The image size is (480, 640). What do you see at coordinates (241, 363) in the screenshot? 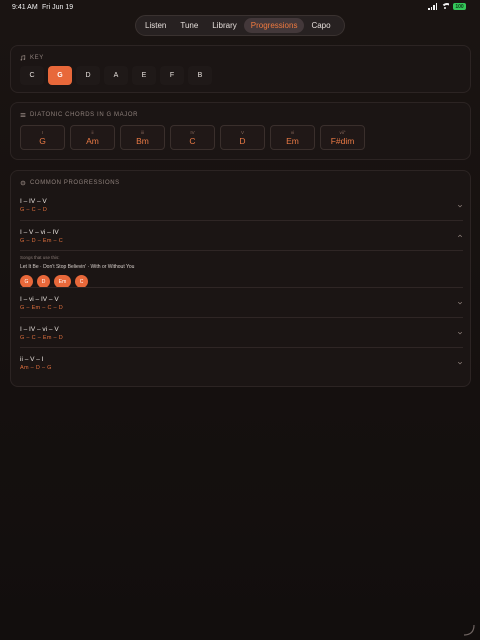
I see `progression-item: ii – V – I Am – D – G` at bounding box center [241, 363].